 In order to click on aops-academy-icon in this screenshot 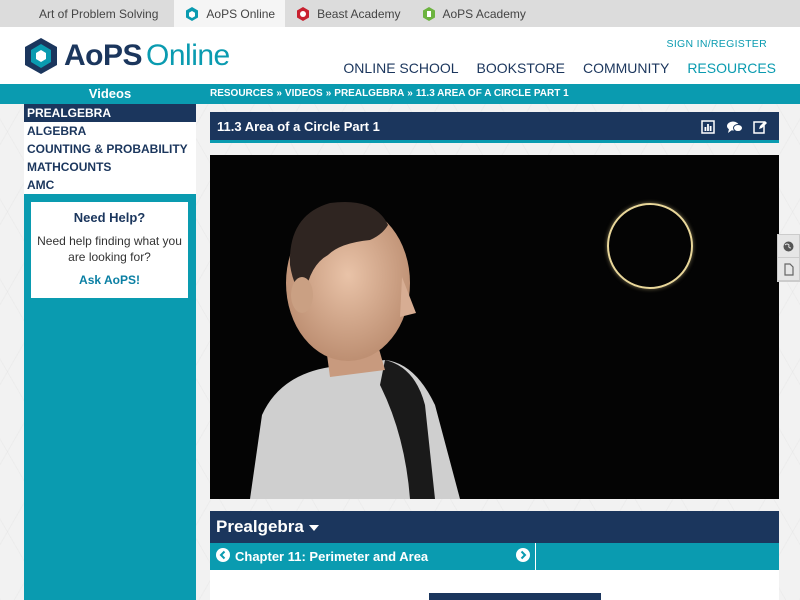, I will do `click(429, 14)`.